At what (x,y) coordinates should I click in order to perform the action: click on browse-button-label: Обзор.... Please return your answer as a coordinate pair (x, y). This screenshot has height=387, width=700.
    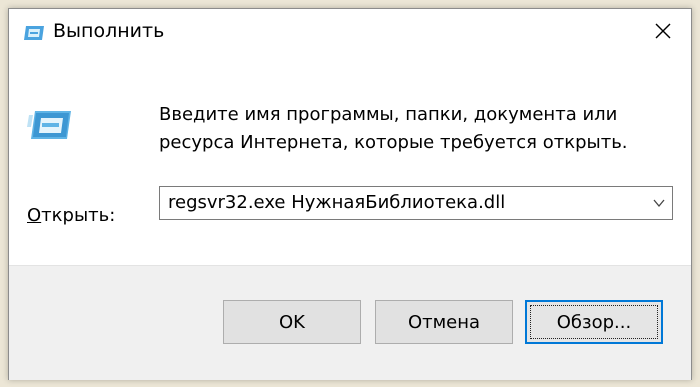
    Looking at the image, I should click on (594, 322).